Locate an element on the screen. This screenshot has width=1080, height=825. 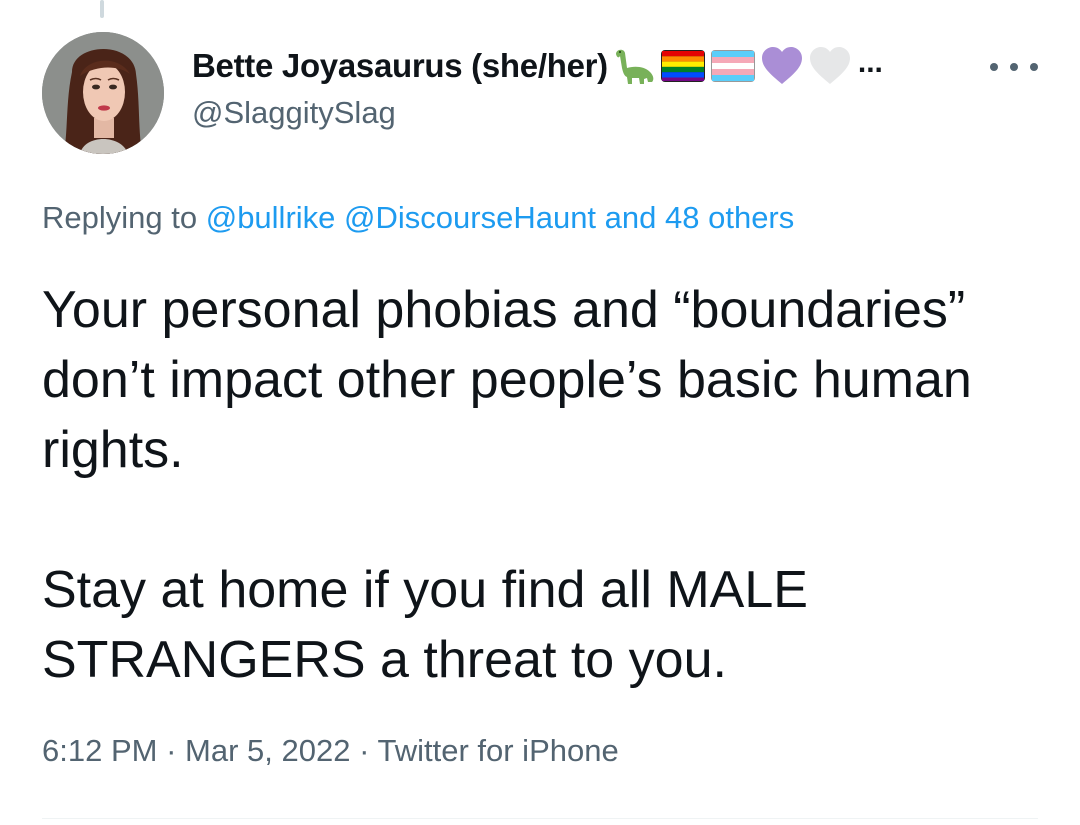
author-handle: @SlaggitySlag is located at coordinates (294, 113).